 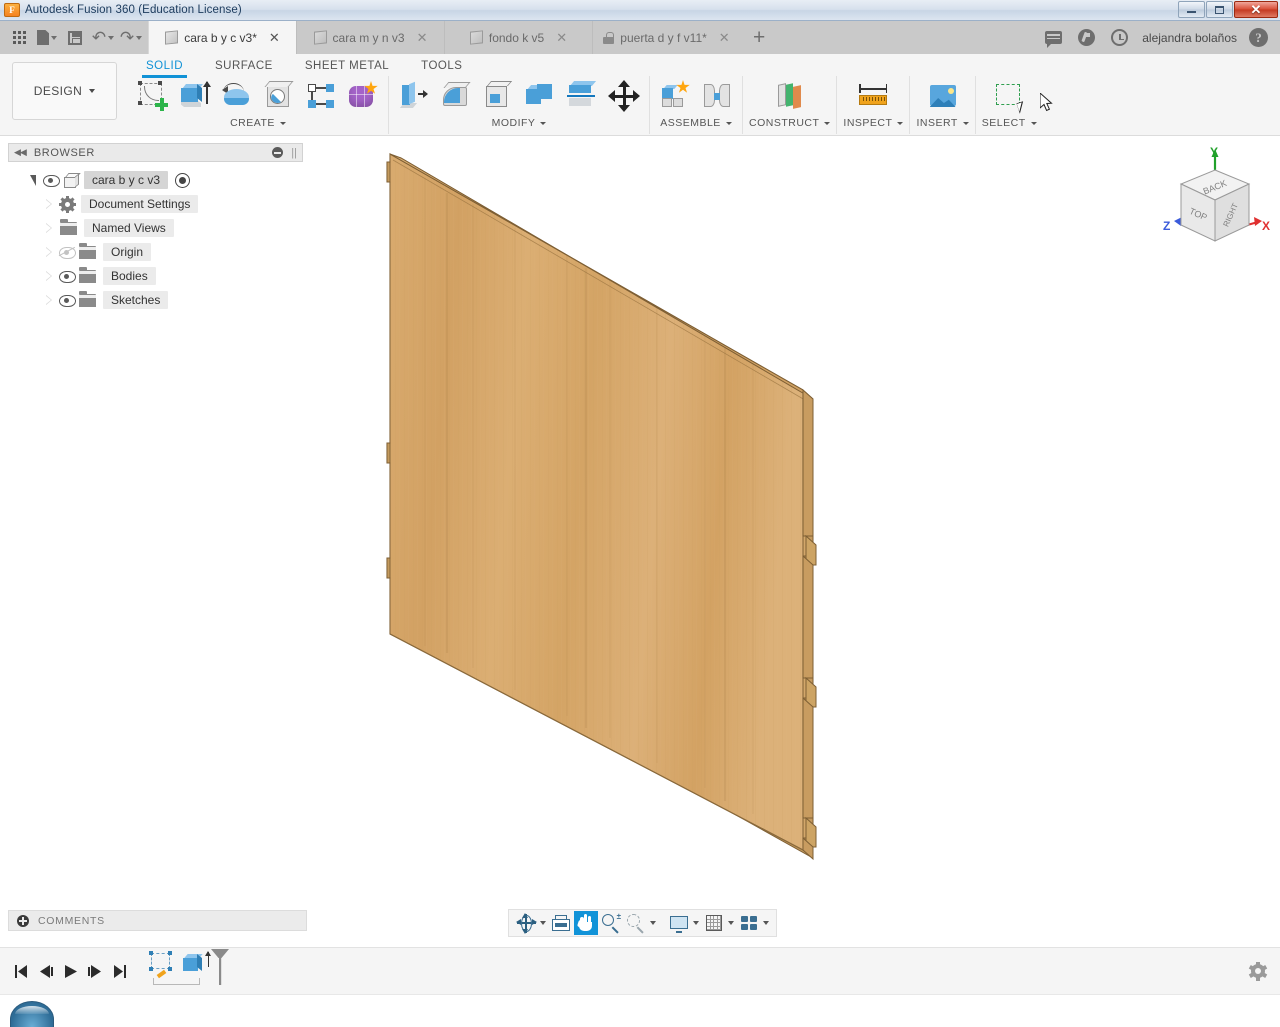 I want to click on pan-button, so click(x=586, y=923).